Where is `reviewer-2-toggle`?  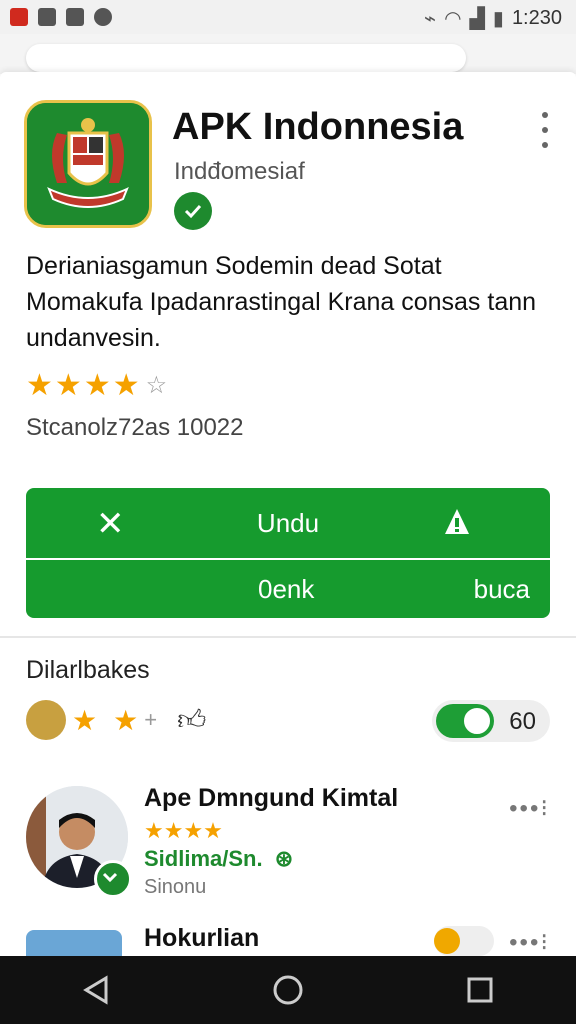 reviewer-2-toggle is located at coordinates (464, 941).